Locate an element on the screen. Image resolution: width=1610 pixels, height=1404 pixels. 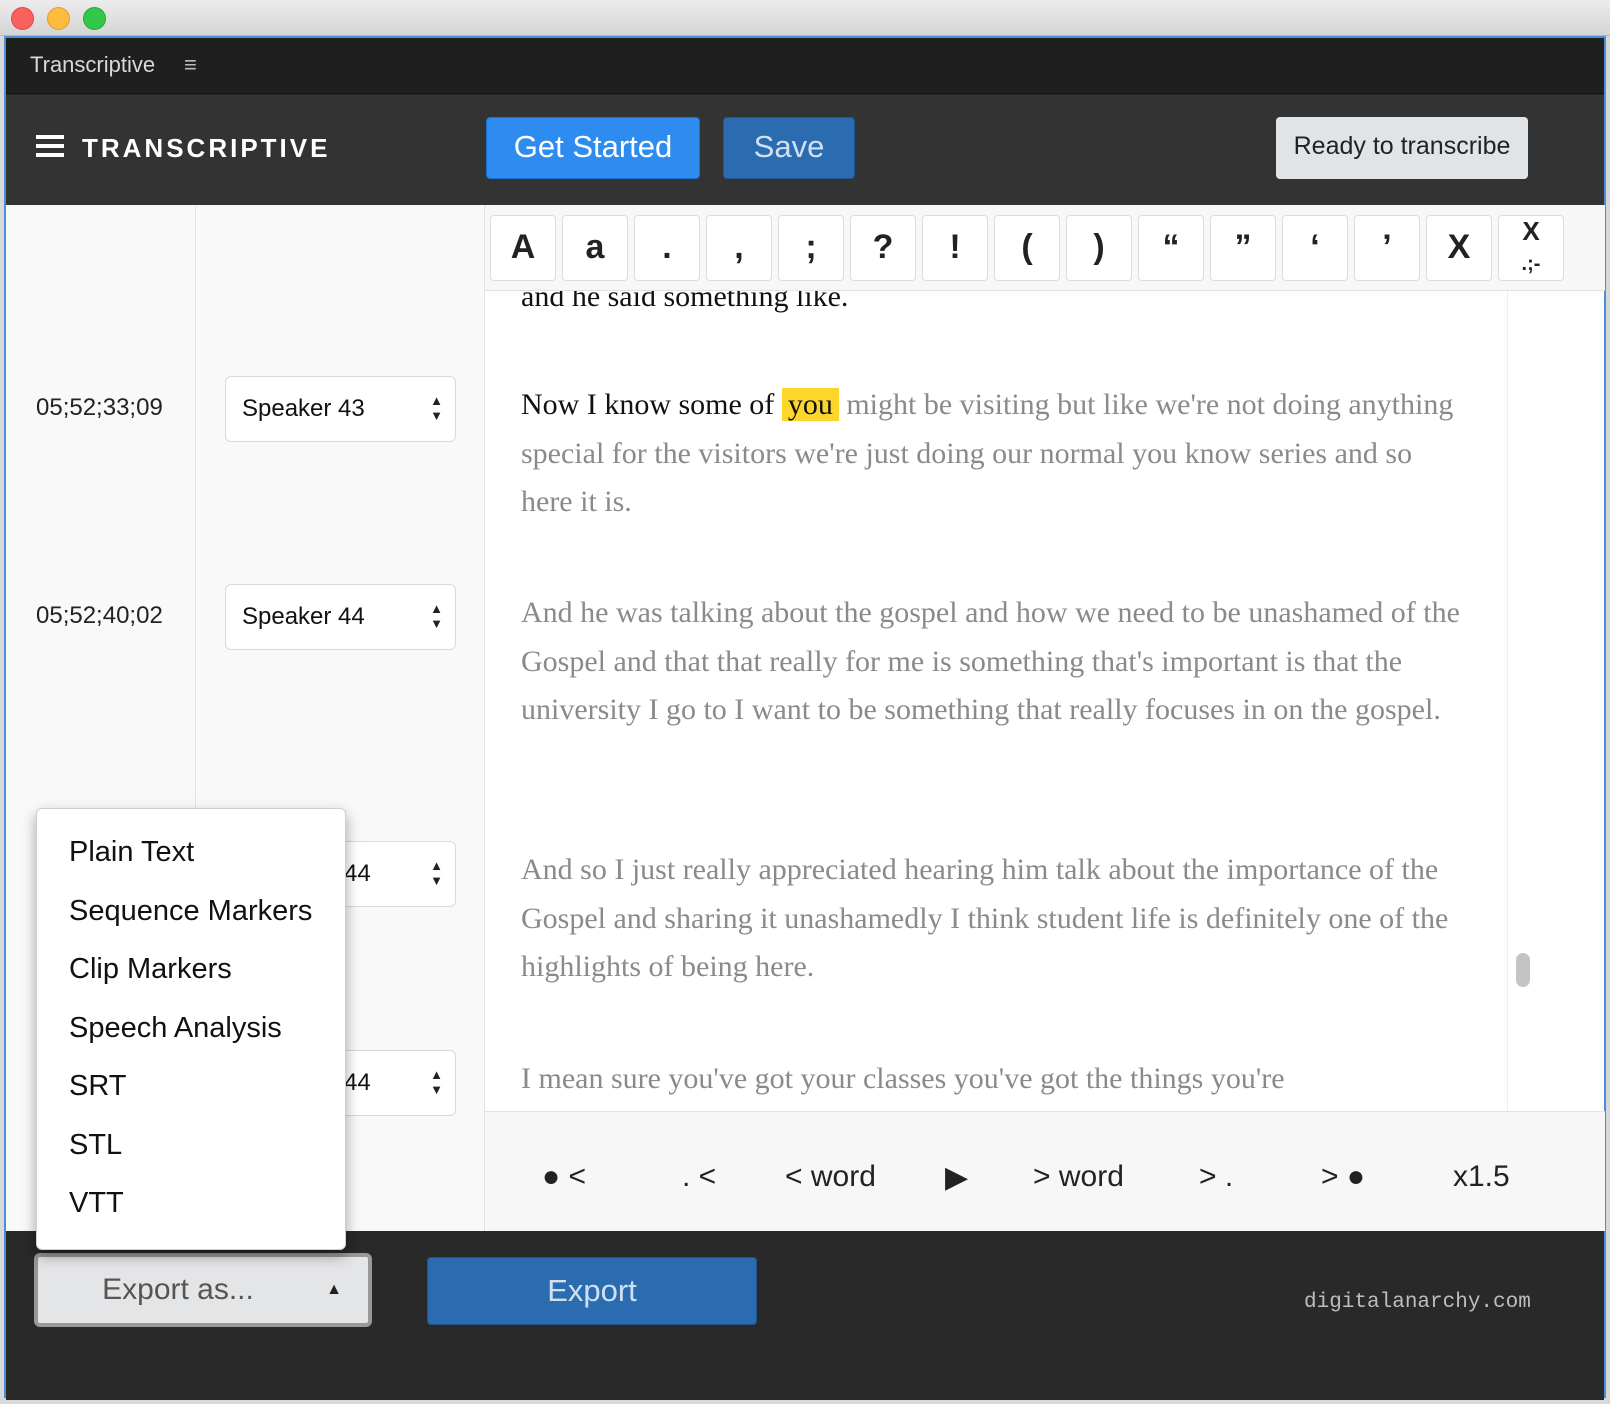
previous-word-button: < word is located at coordinates (830, 1177).